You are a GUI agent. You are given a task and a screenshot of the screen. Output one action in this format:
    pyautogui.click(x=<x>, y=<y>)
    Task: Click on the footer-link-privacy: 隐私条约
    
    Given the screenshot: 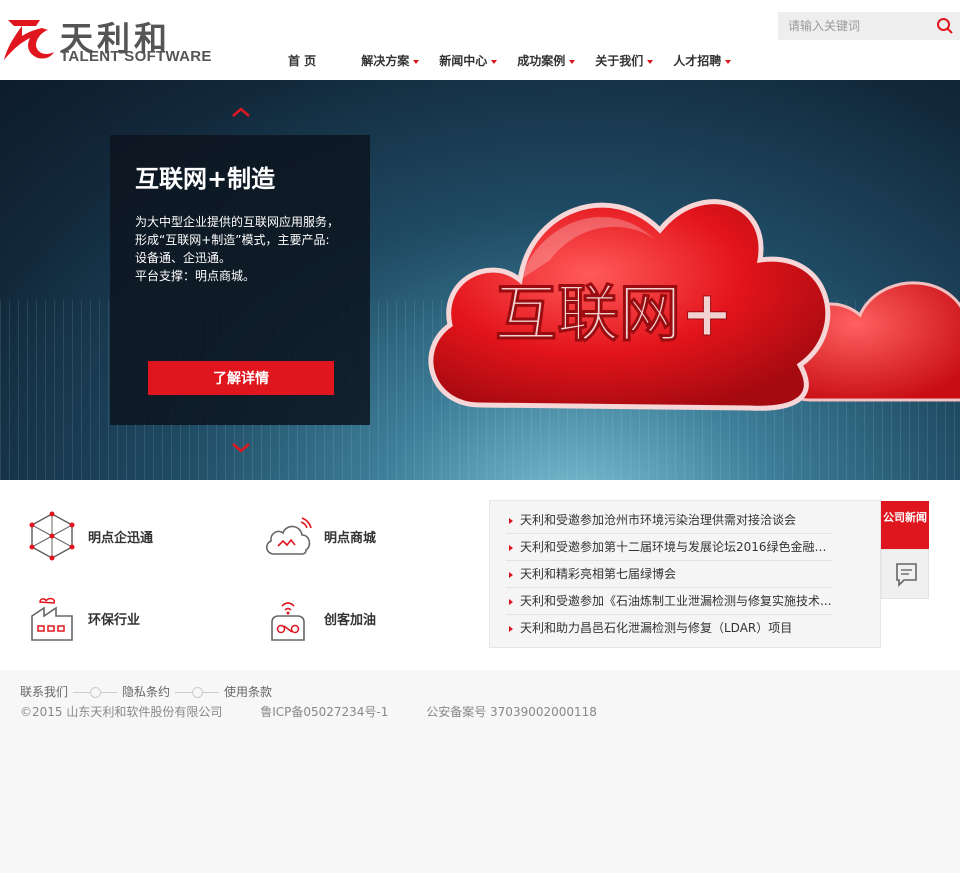 What is the action you would take?
    pyautogui.click(x=146, y=691)
    